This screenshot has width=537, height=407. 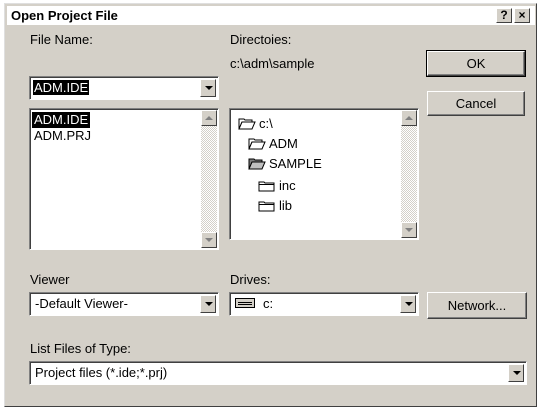 I want to click on file-type-select: Project files (*.ide;*.prj), so click(x=278, y=373).